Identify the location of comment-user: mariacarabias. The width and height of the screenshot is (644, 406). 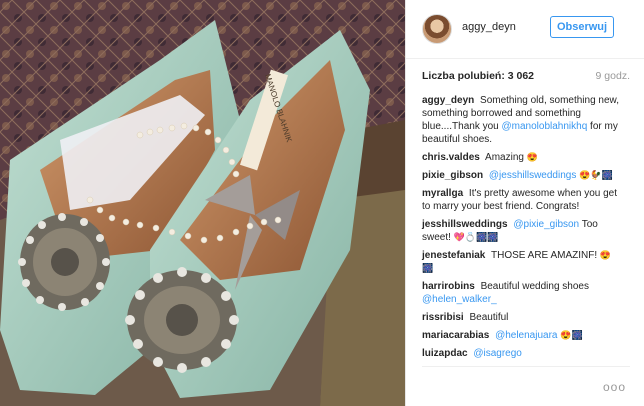
(455, 335).